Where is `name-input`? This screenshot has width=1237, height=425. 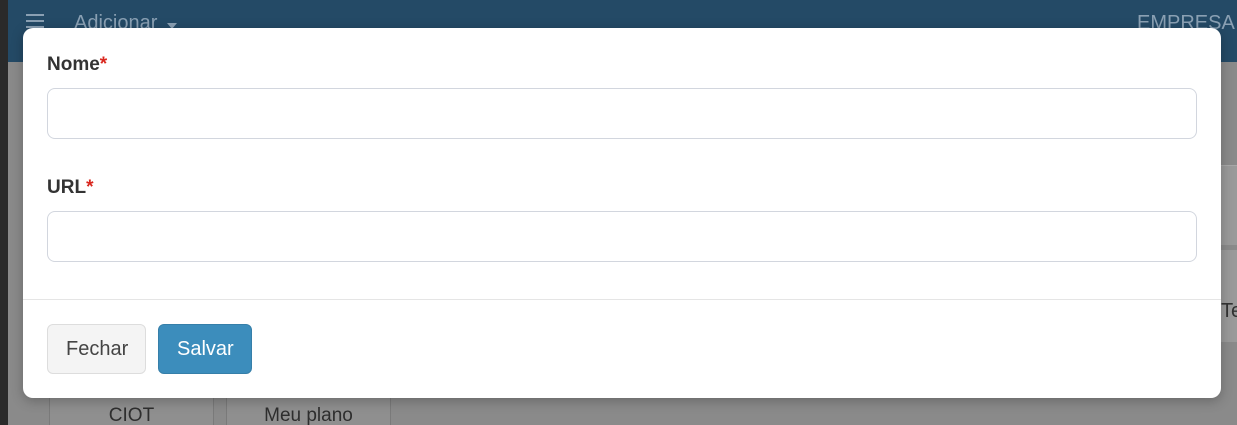 name-input is located at coordinates (622, 113).